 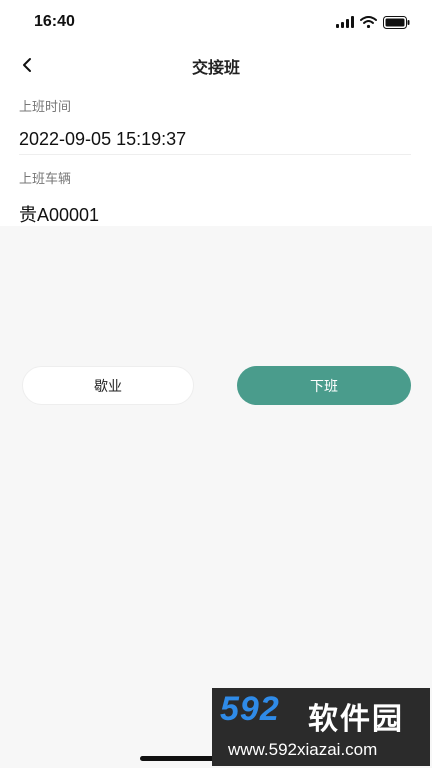 What do you see at coordinates (59, 215) in the screenshot?
I see `vehicle-value: 贵A00001` at bounding box center [59, 215].